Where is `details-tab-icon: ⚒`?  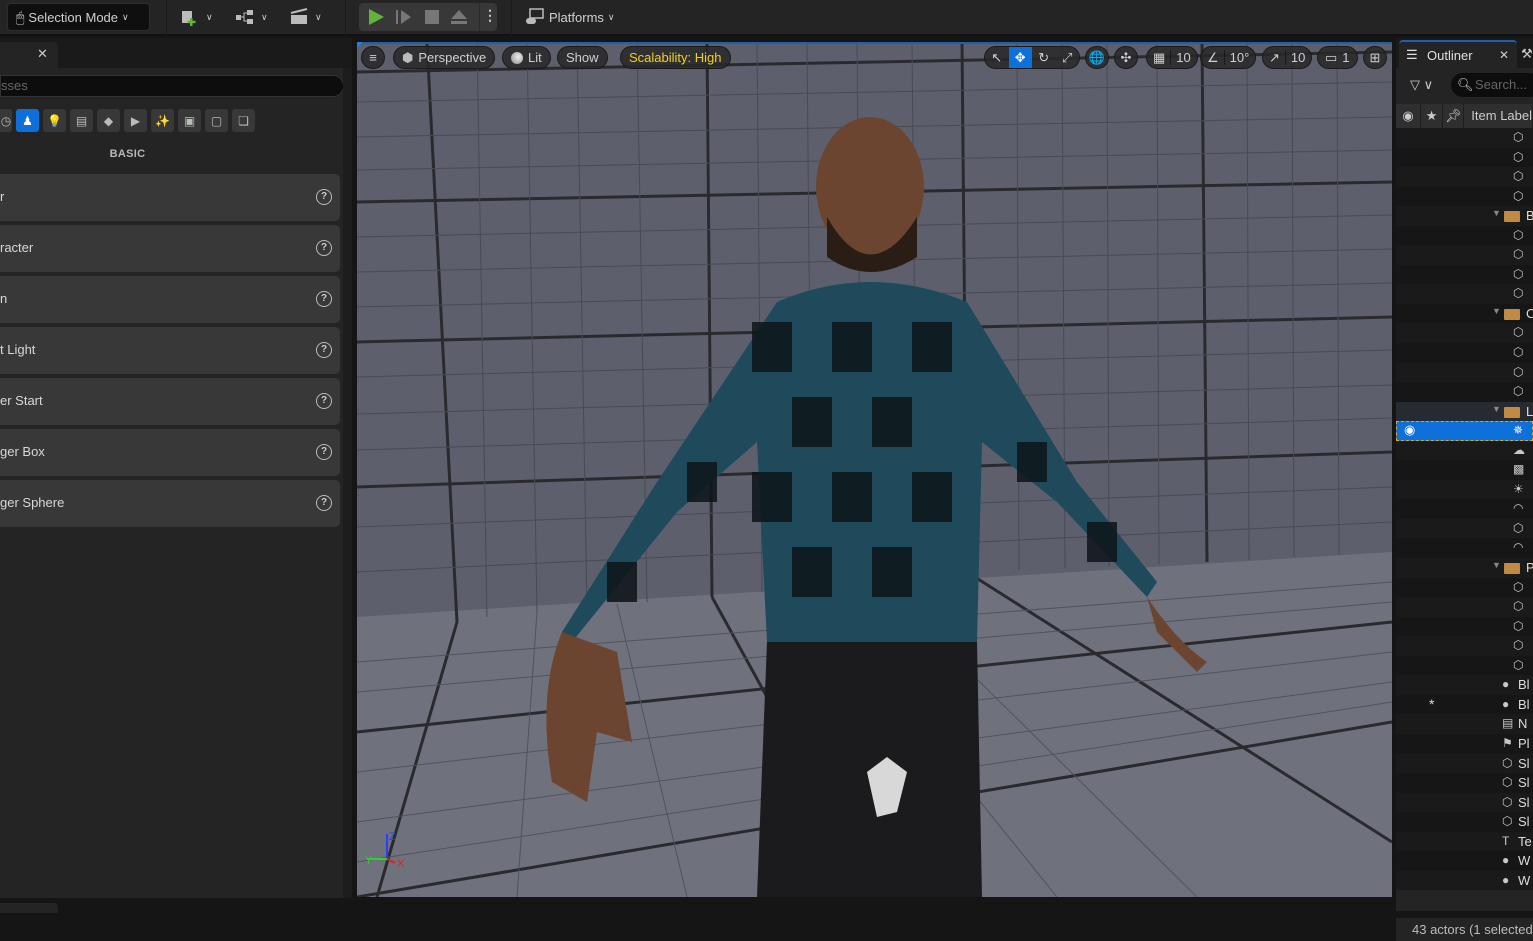 details-tab-icon: ⚒ is located at coordinates (1527, 54).